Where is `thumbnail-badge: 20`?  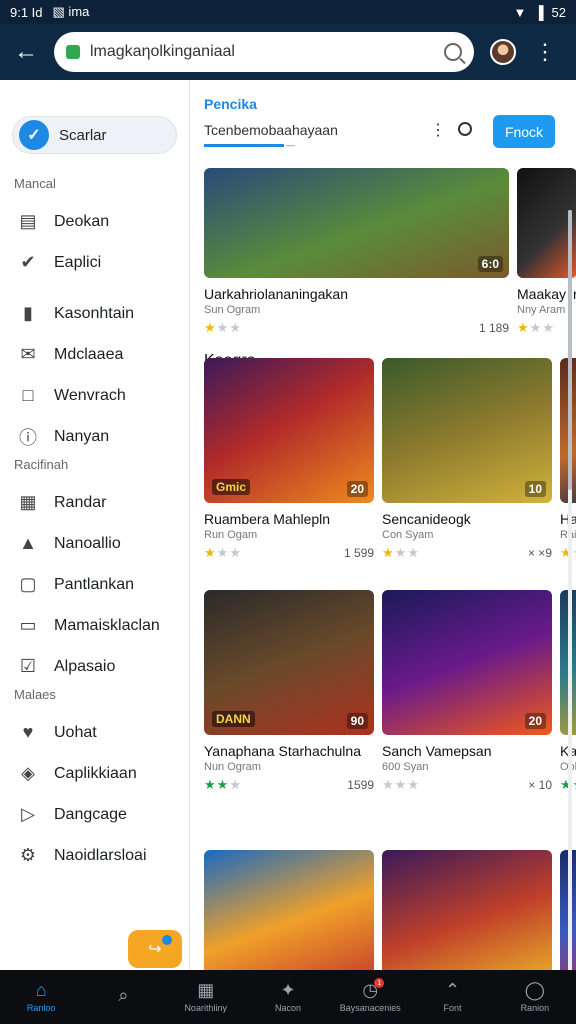
thumbnail-badge: 20 is located at coordinates (535, 721).